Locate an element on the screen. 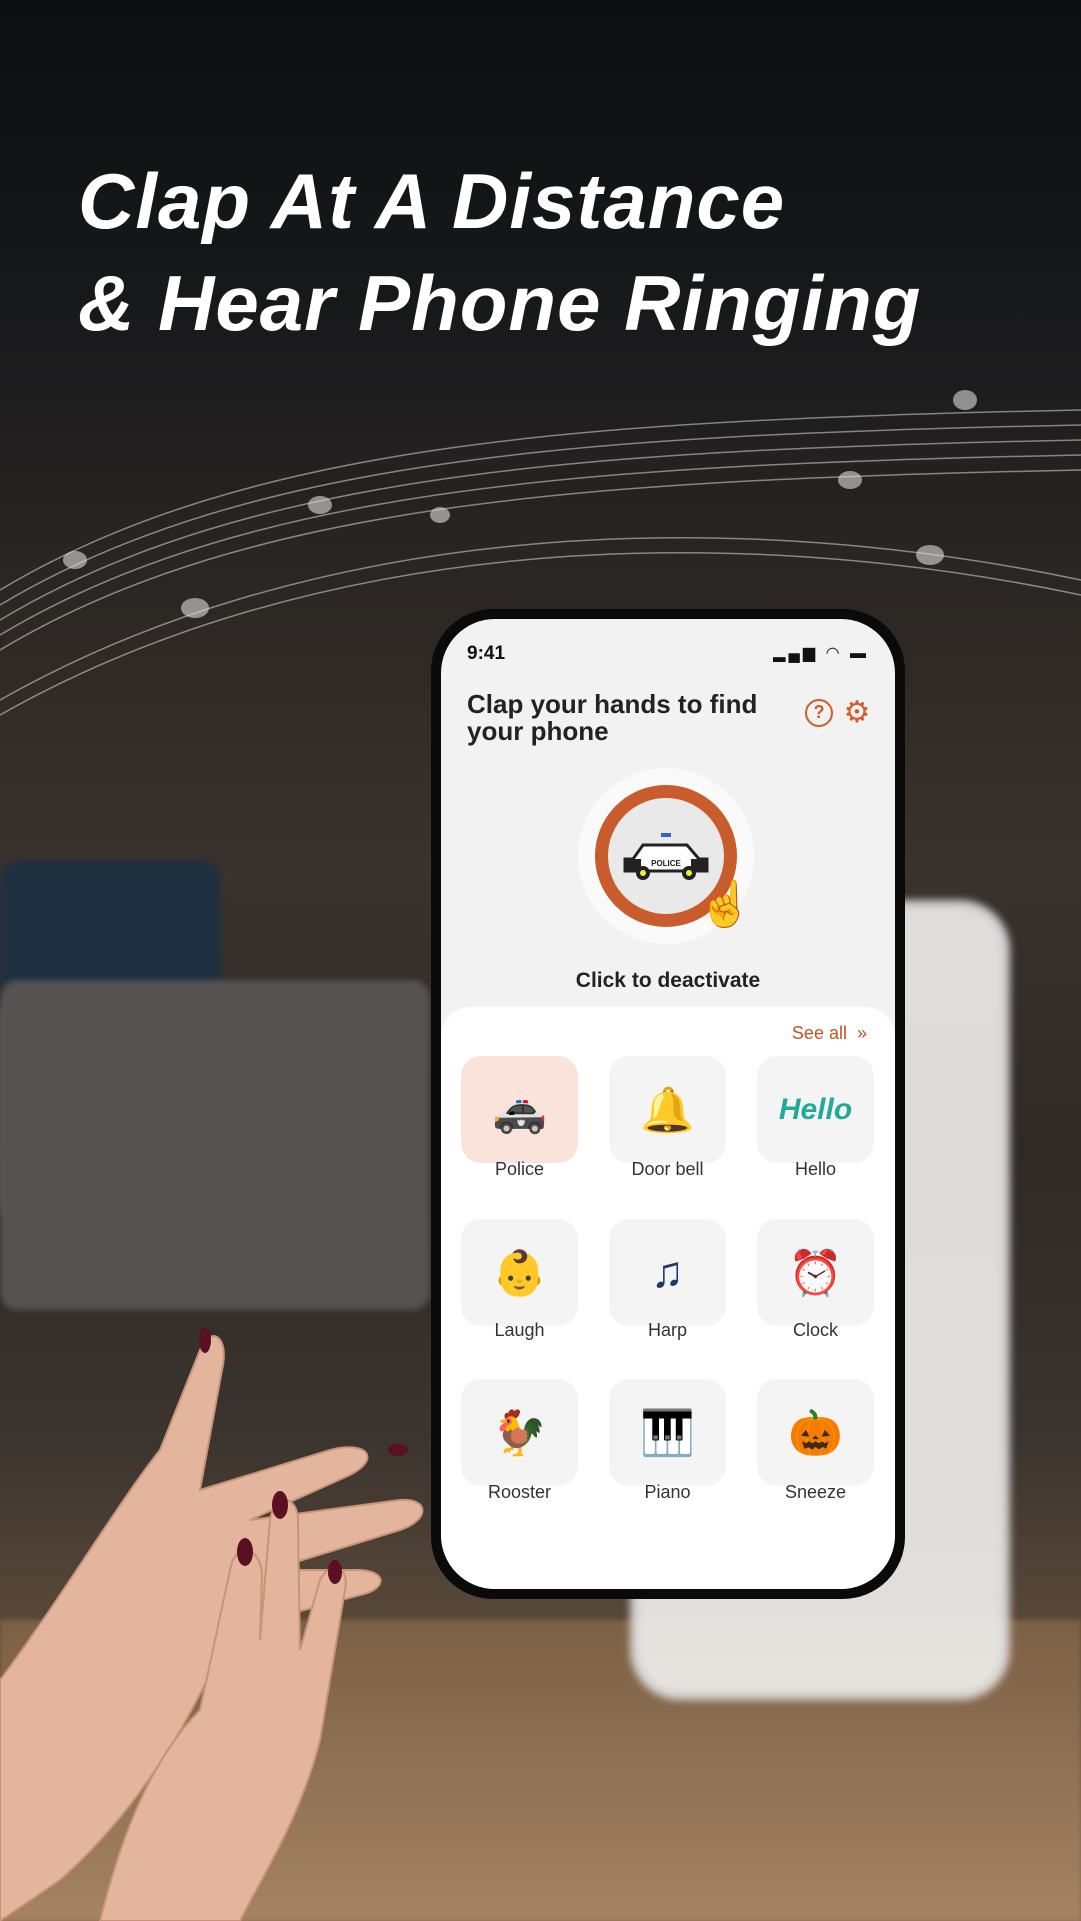 This screenshot has width=1081, height=1921. activate-toggle-button: POLICE ☝ is located at coordinates (666, 856).